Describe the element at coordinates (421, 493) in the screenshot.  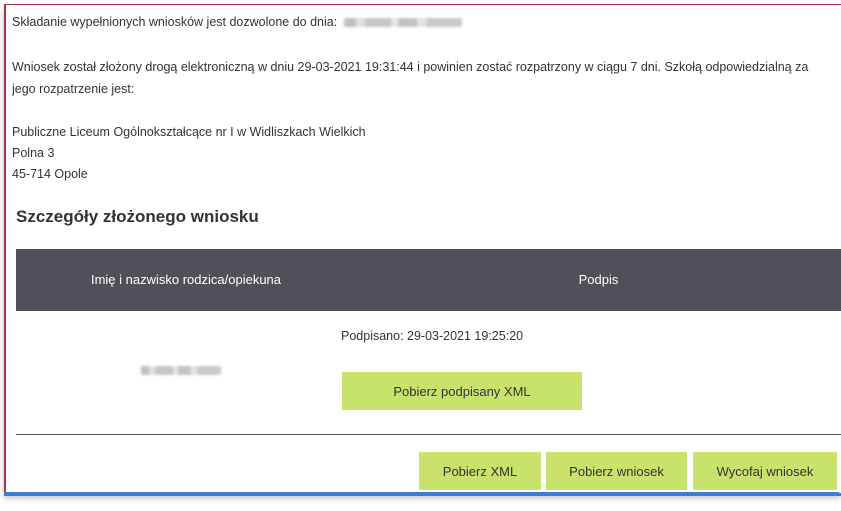
I see `frame-bottom-border` at that location.